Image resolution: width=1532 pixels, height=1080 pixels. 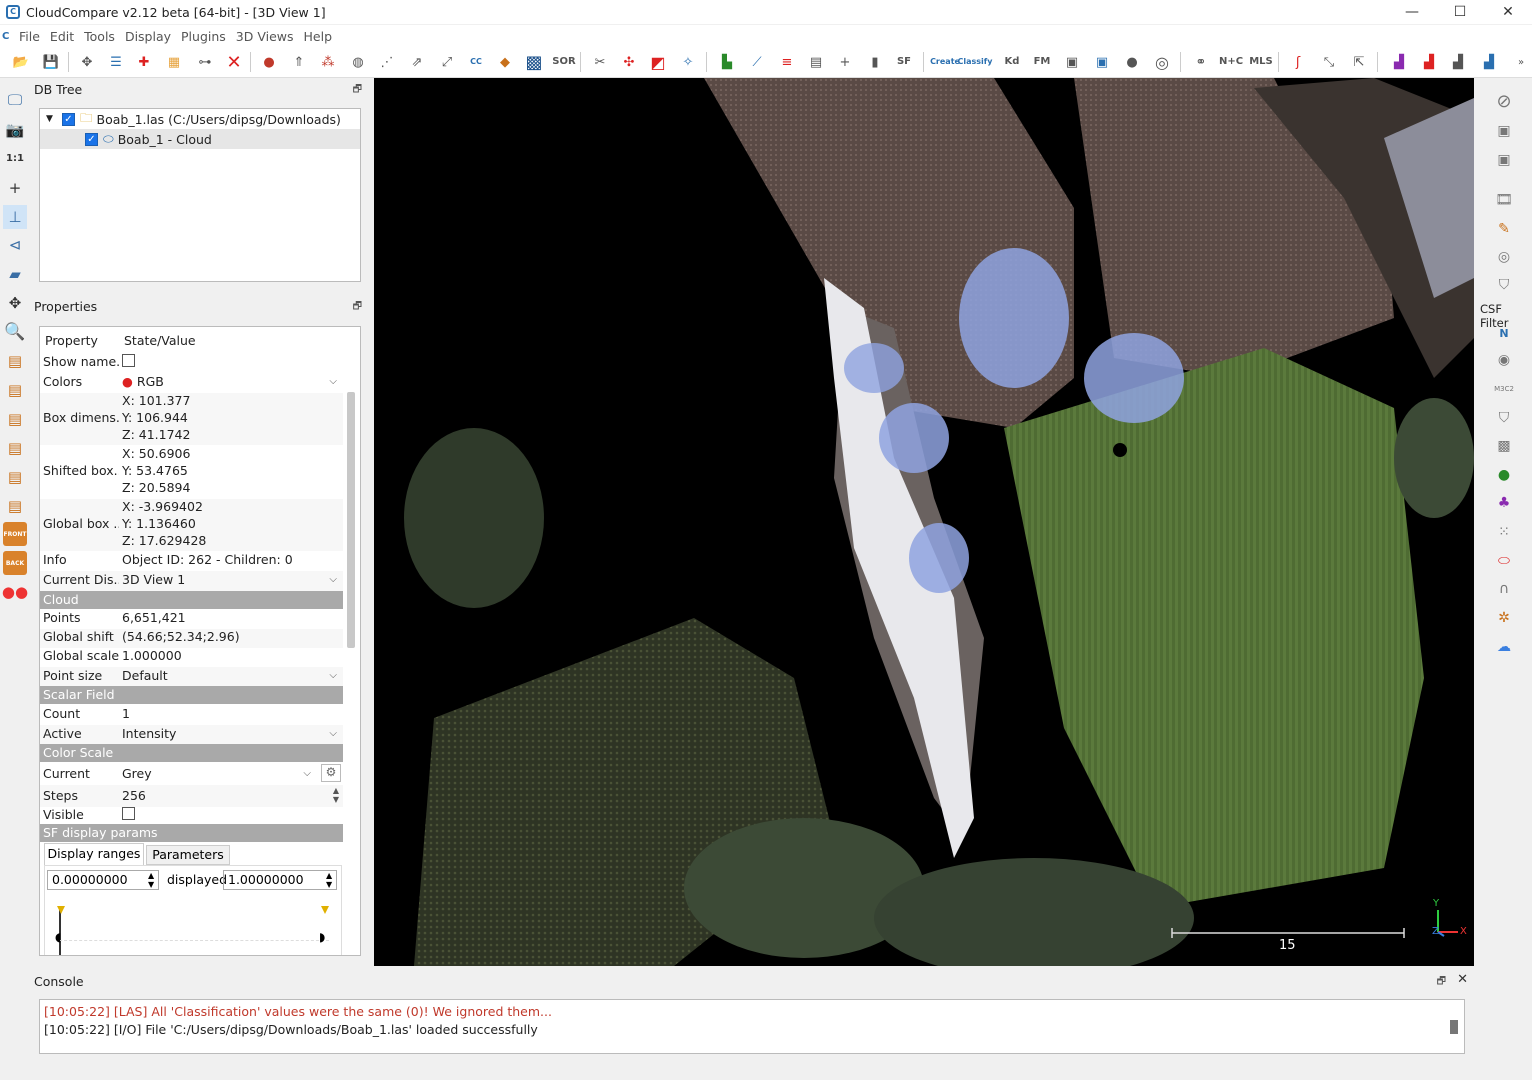 What do you see at coordinates (54, 119) in the screenshot?
I see `expand-arrow-icon: ▼` at bounding box center [54, 119].